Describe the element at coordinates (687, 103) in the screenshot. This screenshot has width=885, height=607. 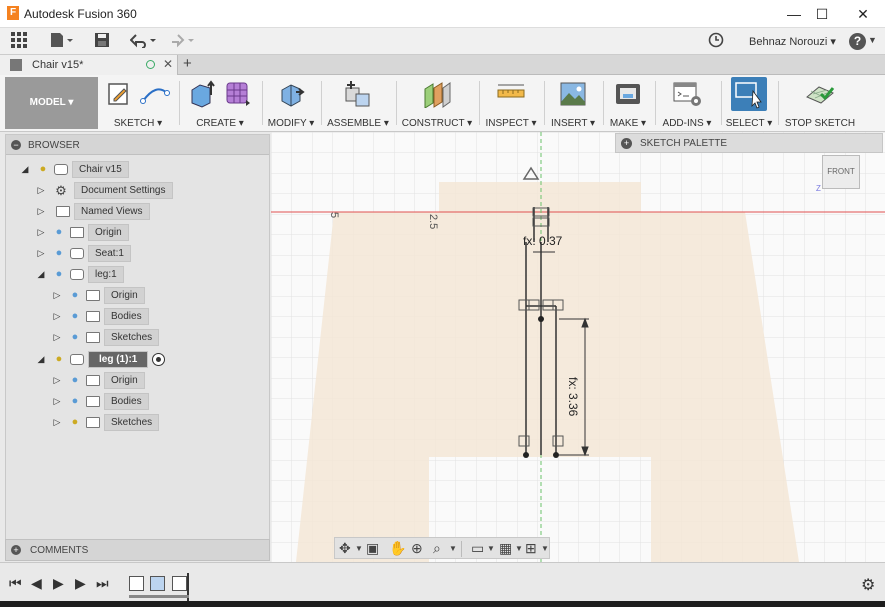
I see `add-ins-group: ADD-INS ▾` at that location.